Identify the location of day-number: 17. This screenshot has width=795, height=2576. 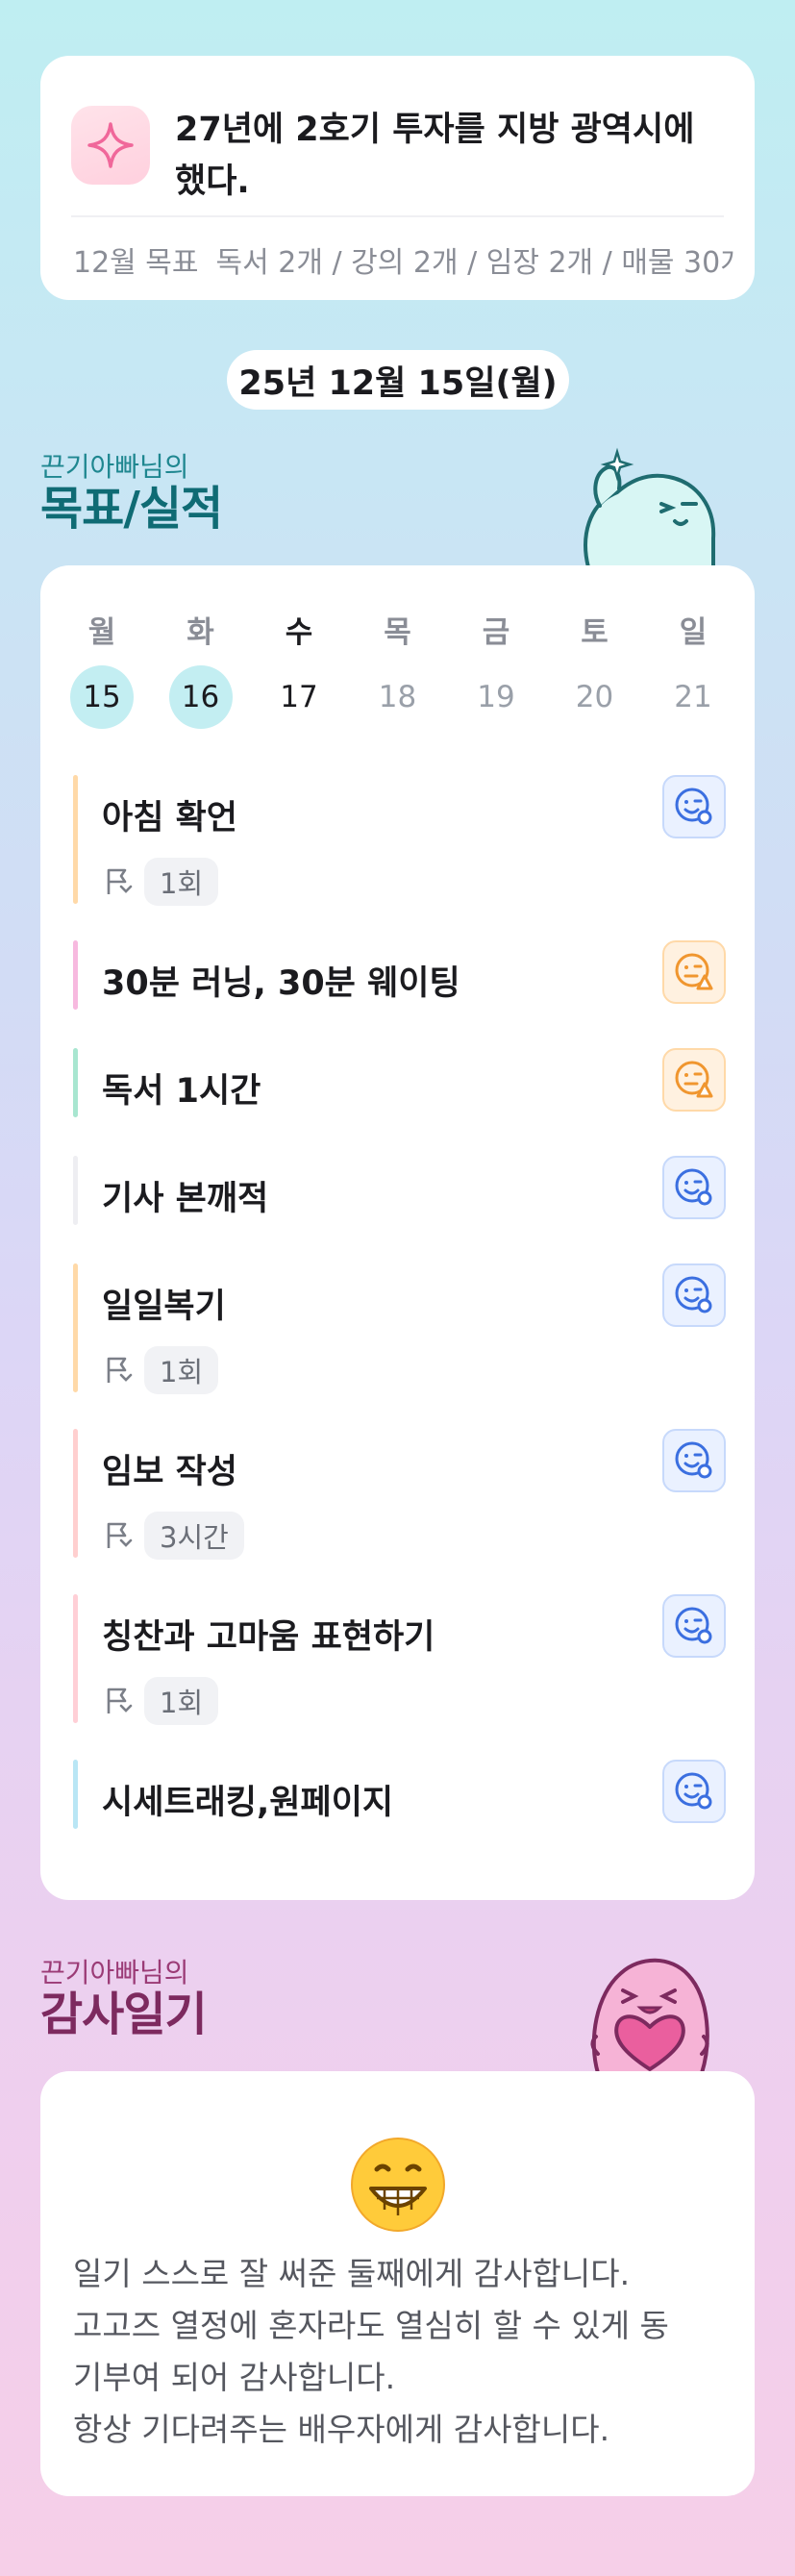
(299, 697).